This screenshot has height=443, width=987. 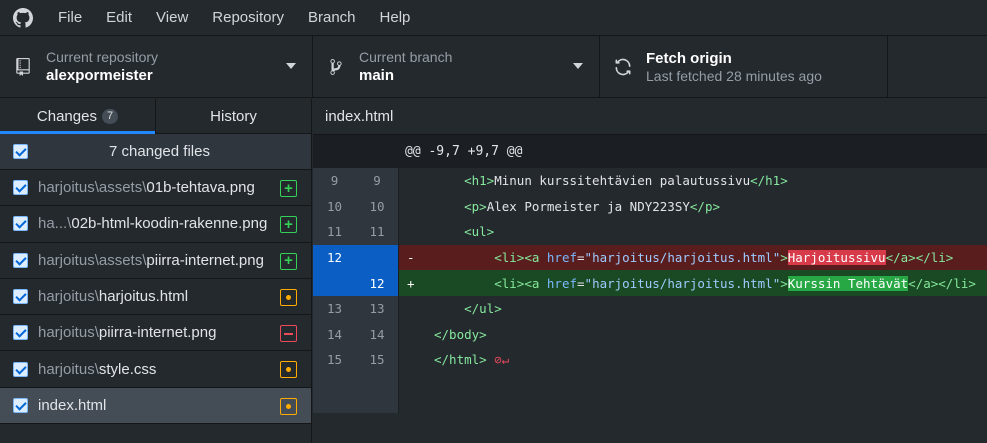 I want to click on tab-history: History, so click(x=233, y=116).